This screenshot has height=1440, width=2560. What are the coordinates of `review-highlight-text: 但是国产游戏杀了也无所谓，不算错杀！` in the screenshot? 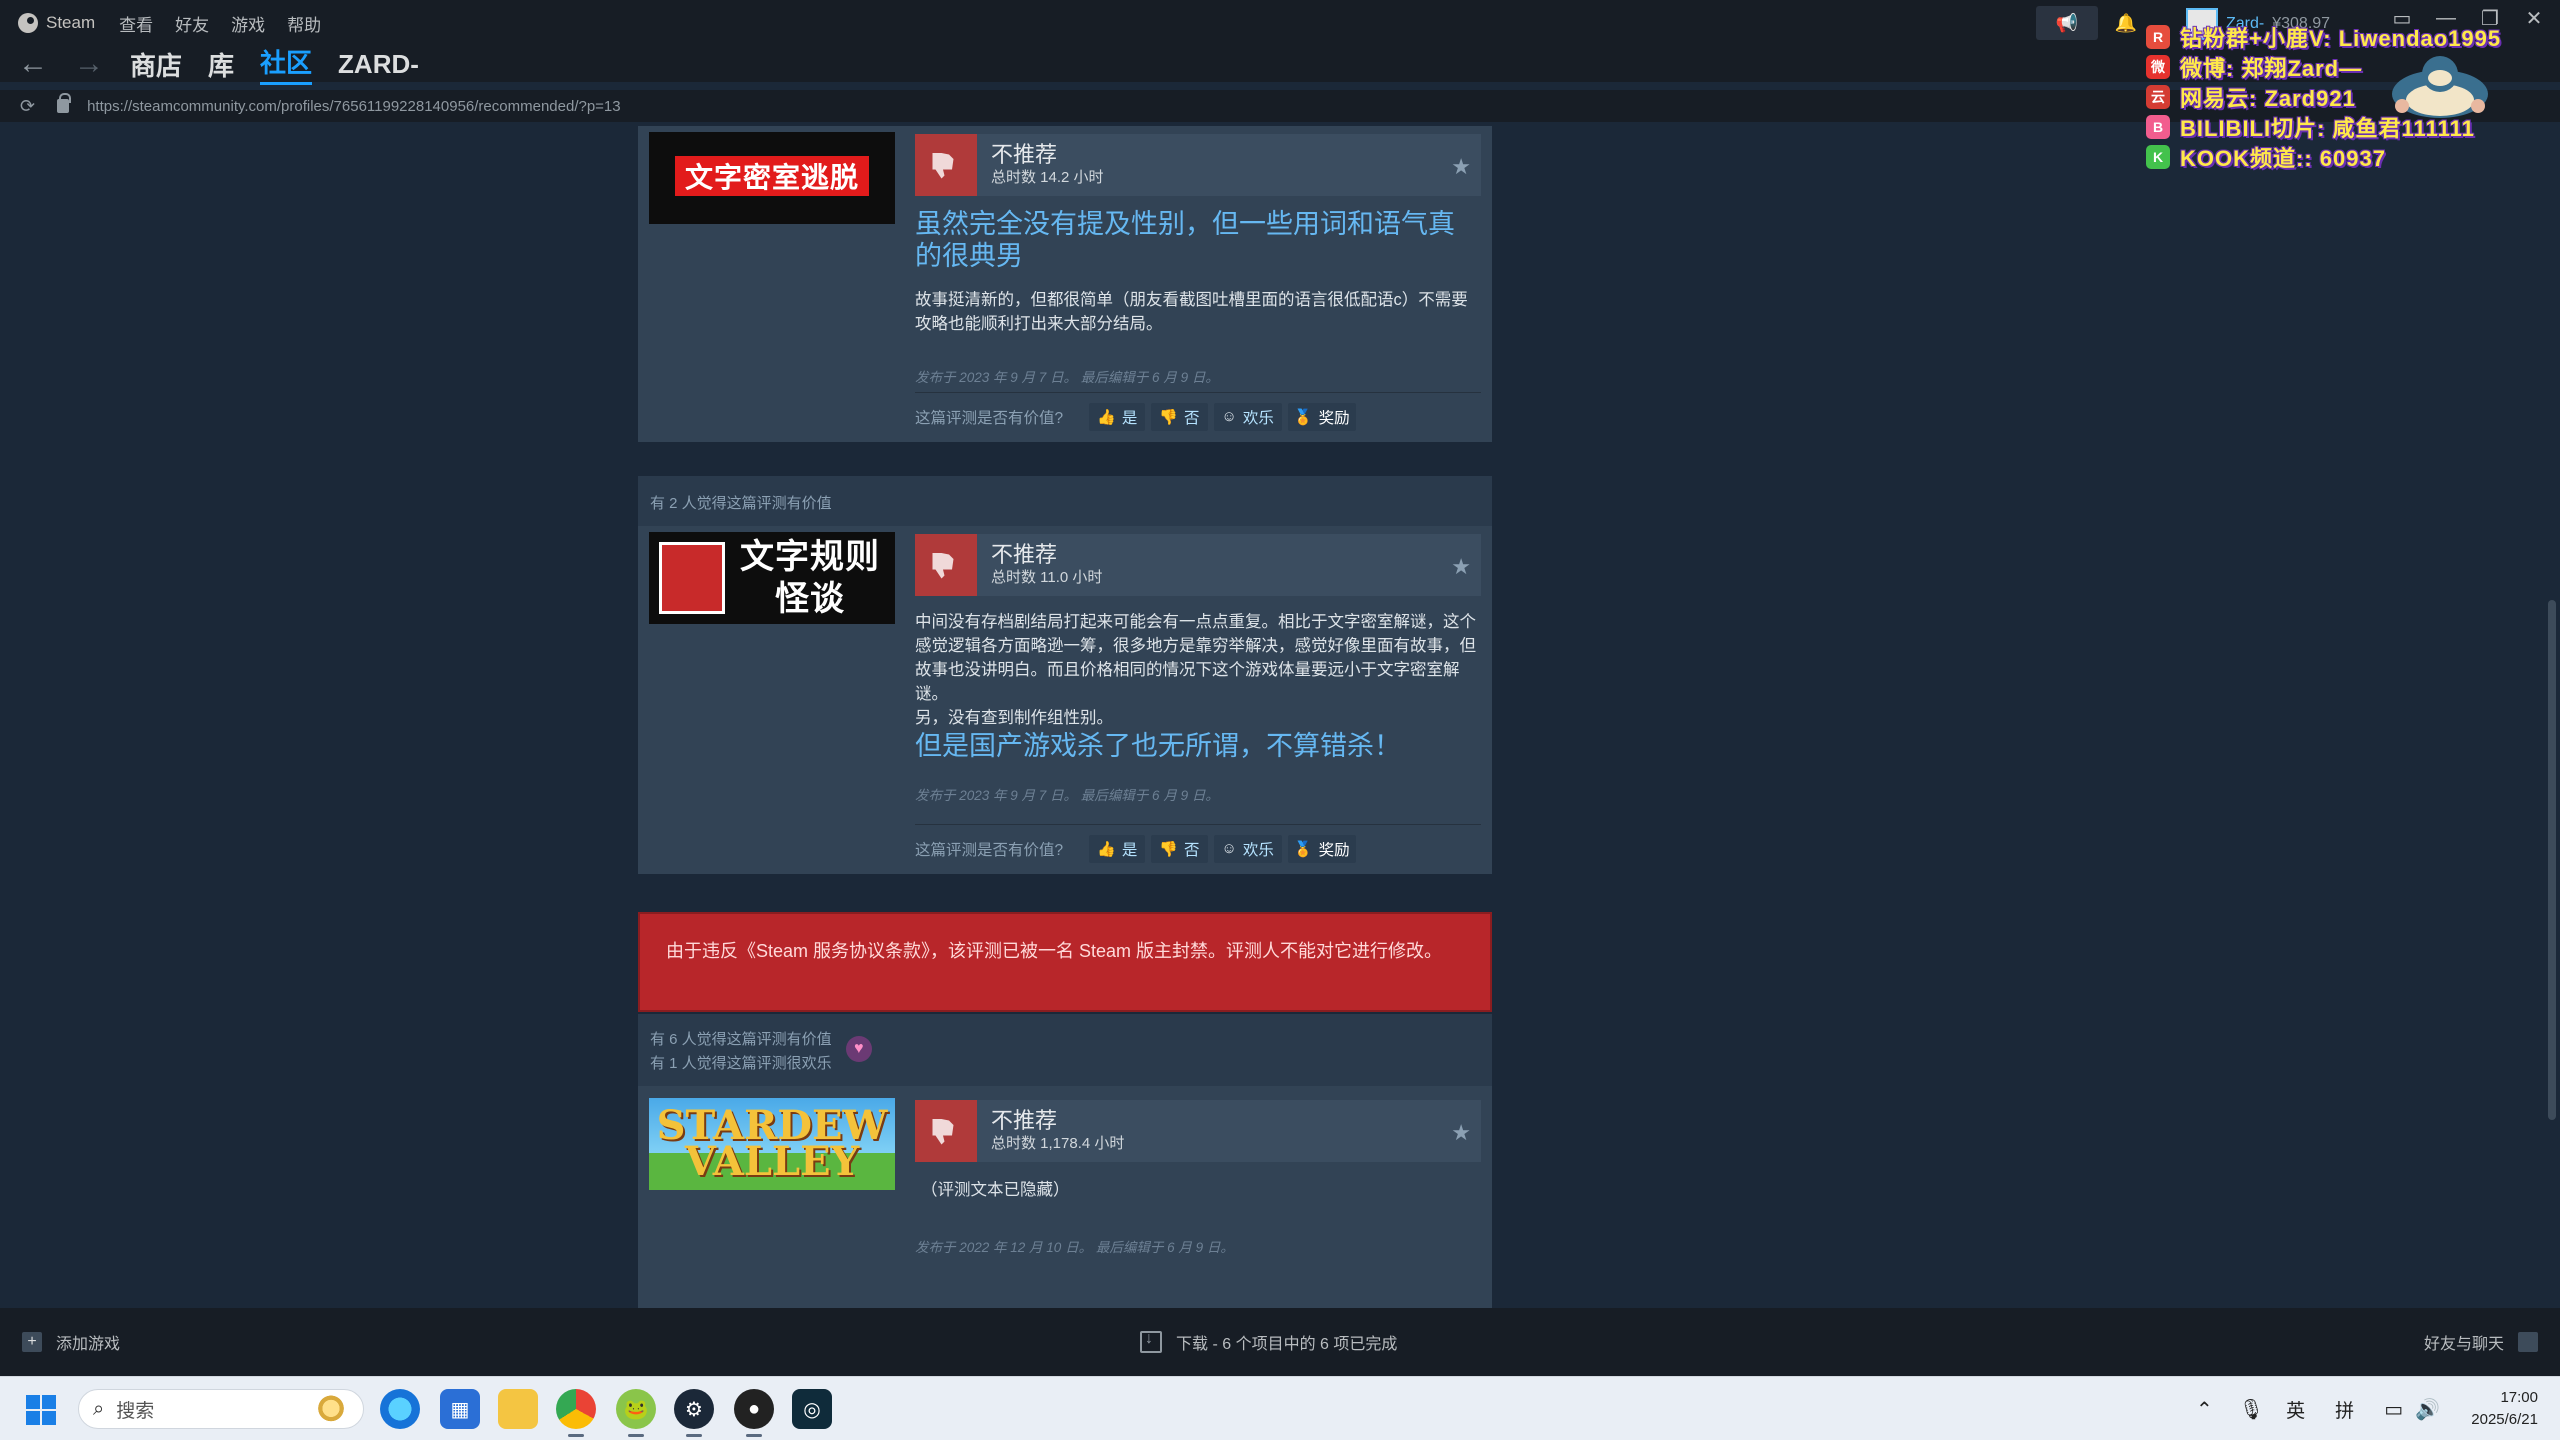 It's located at (1158, 746).